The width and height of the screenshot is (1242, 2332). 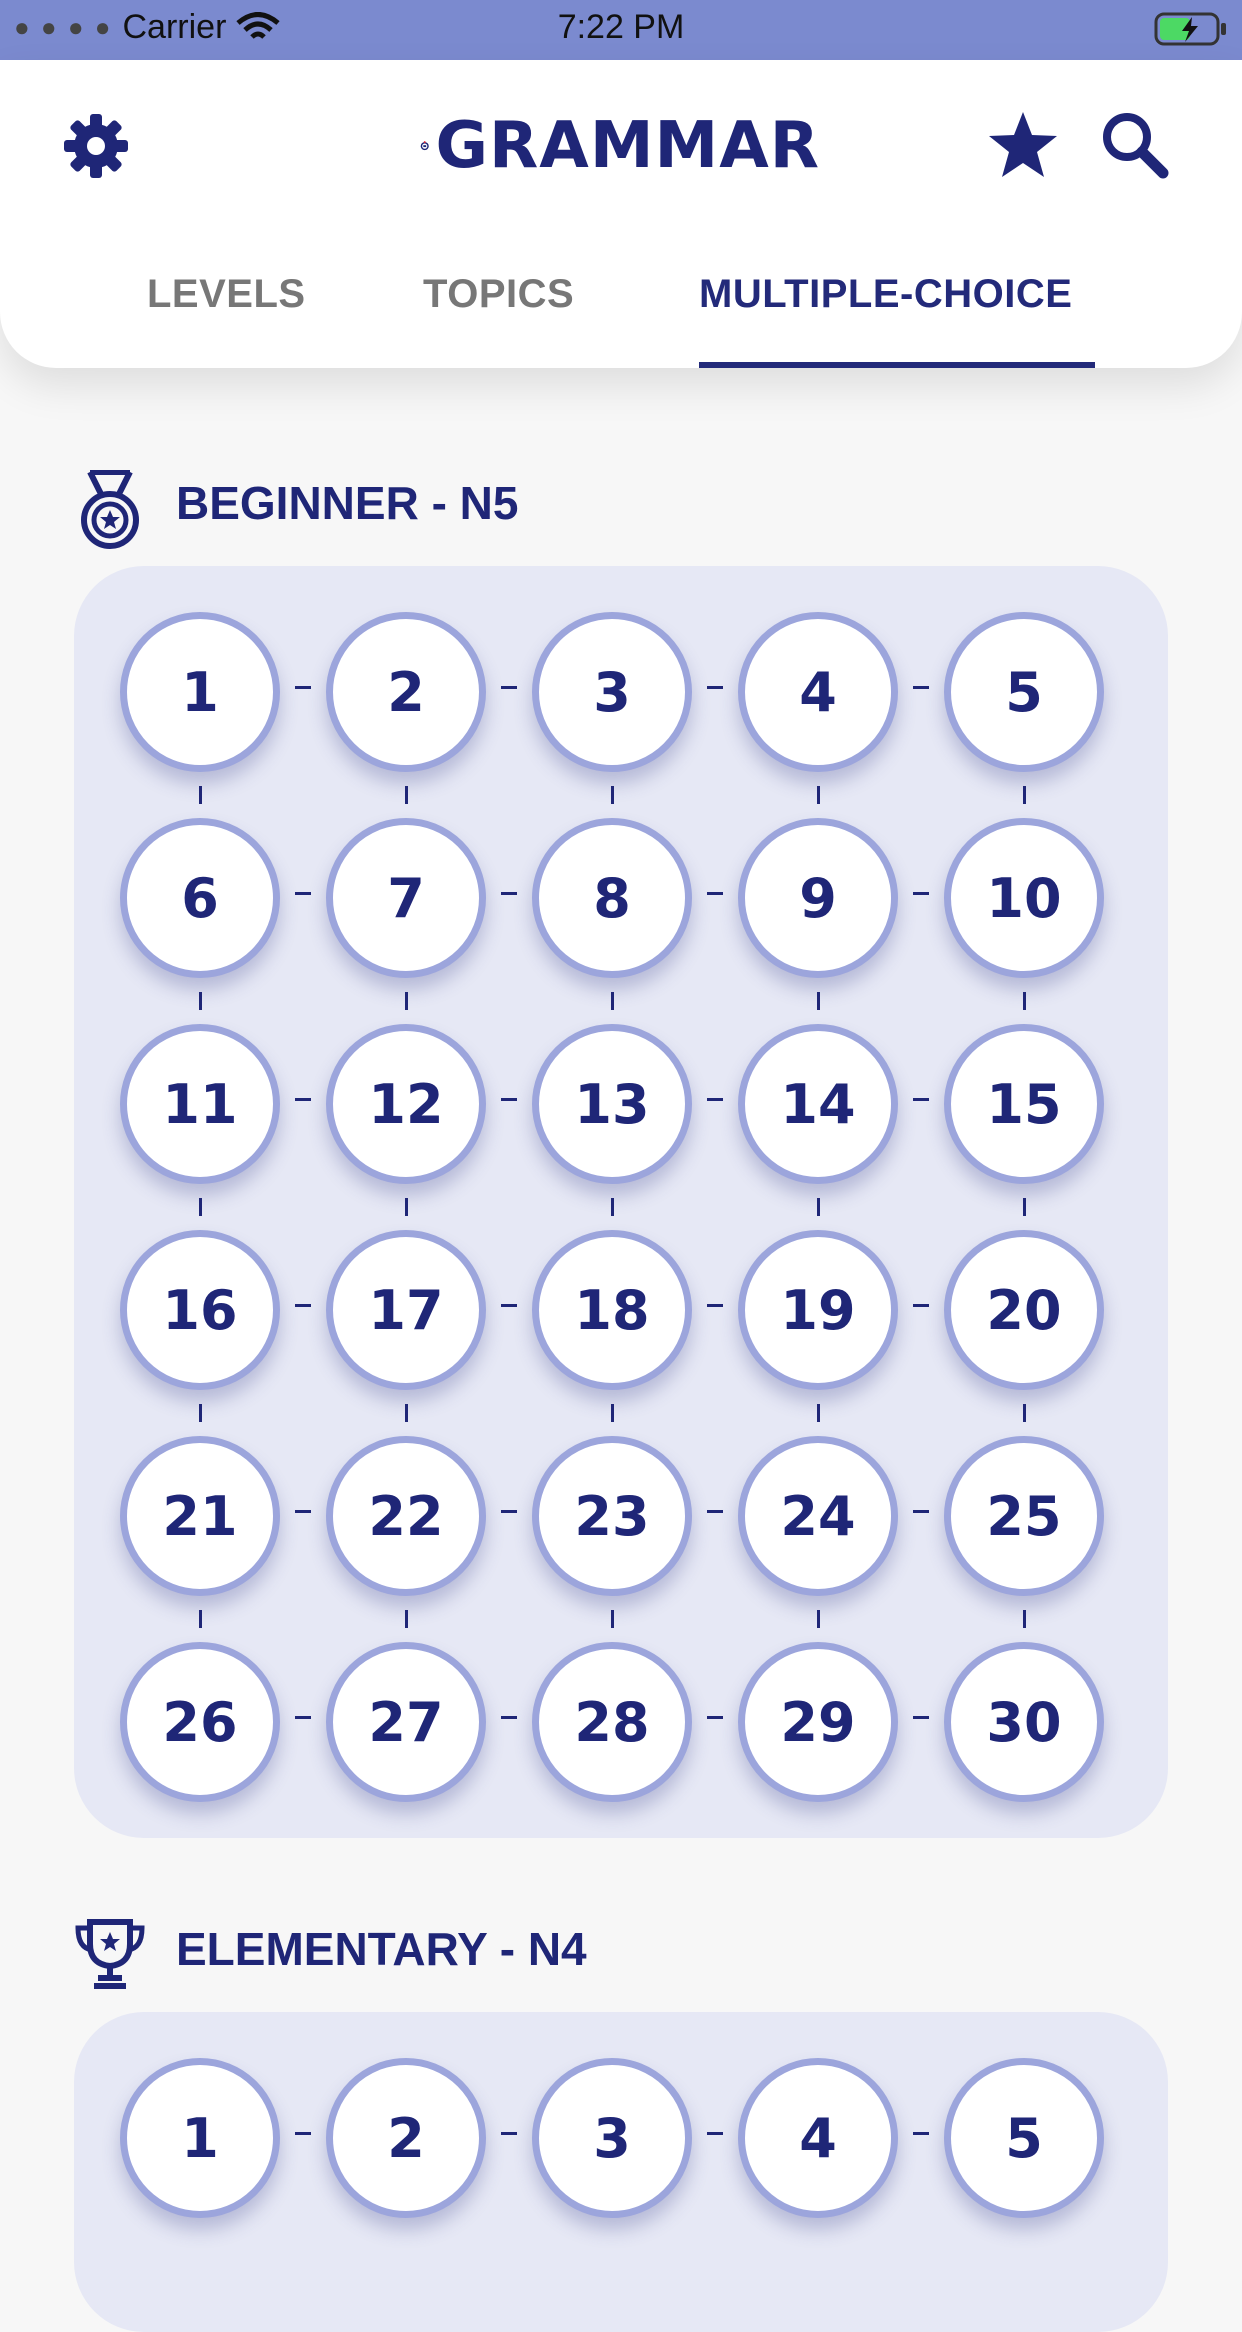 I want to click on logo-text: GRAMMAR, so click(x=627, y=146).